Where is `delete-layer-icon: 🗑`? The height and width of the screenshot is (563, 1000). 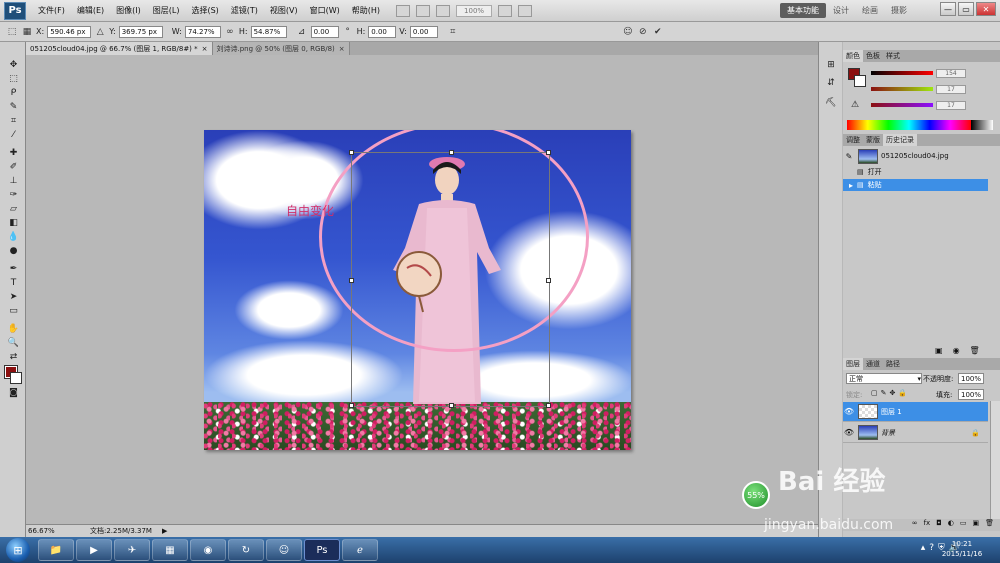 delete-layer-icon: 🗑 is located at coordinates (989, 525).